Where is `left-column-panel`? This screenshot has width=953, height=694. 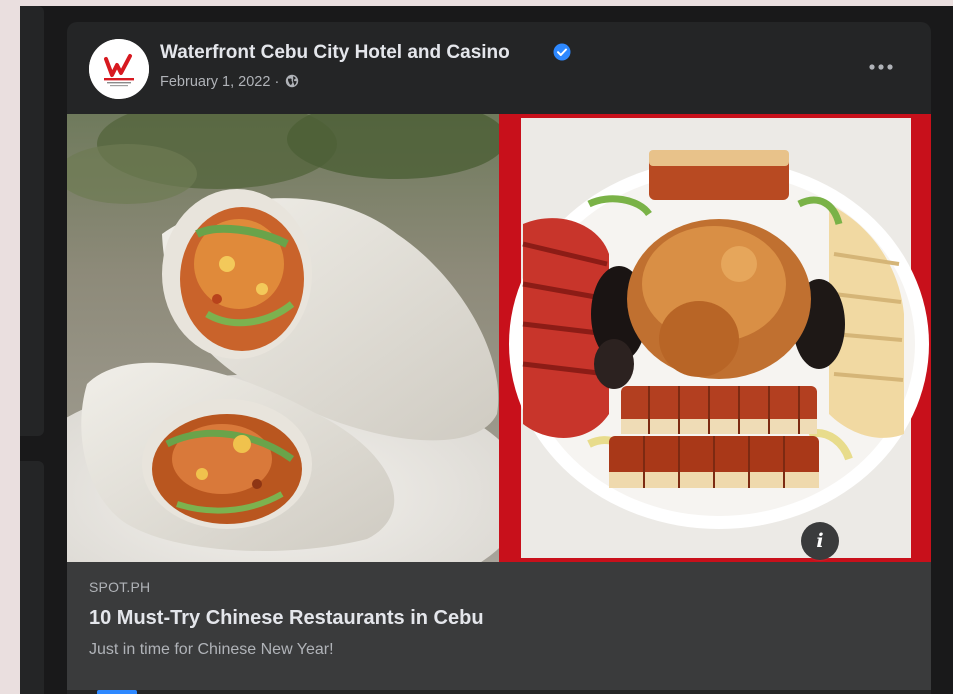
left-column-panel is located at coordinates (32, 221).